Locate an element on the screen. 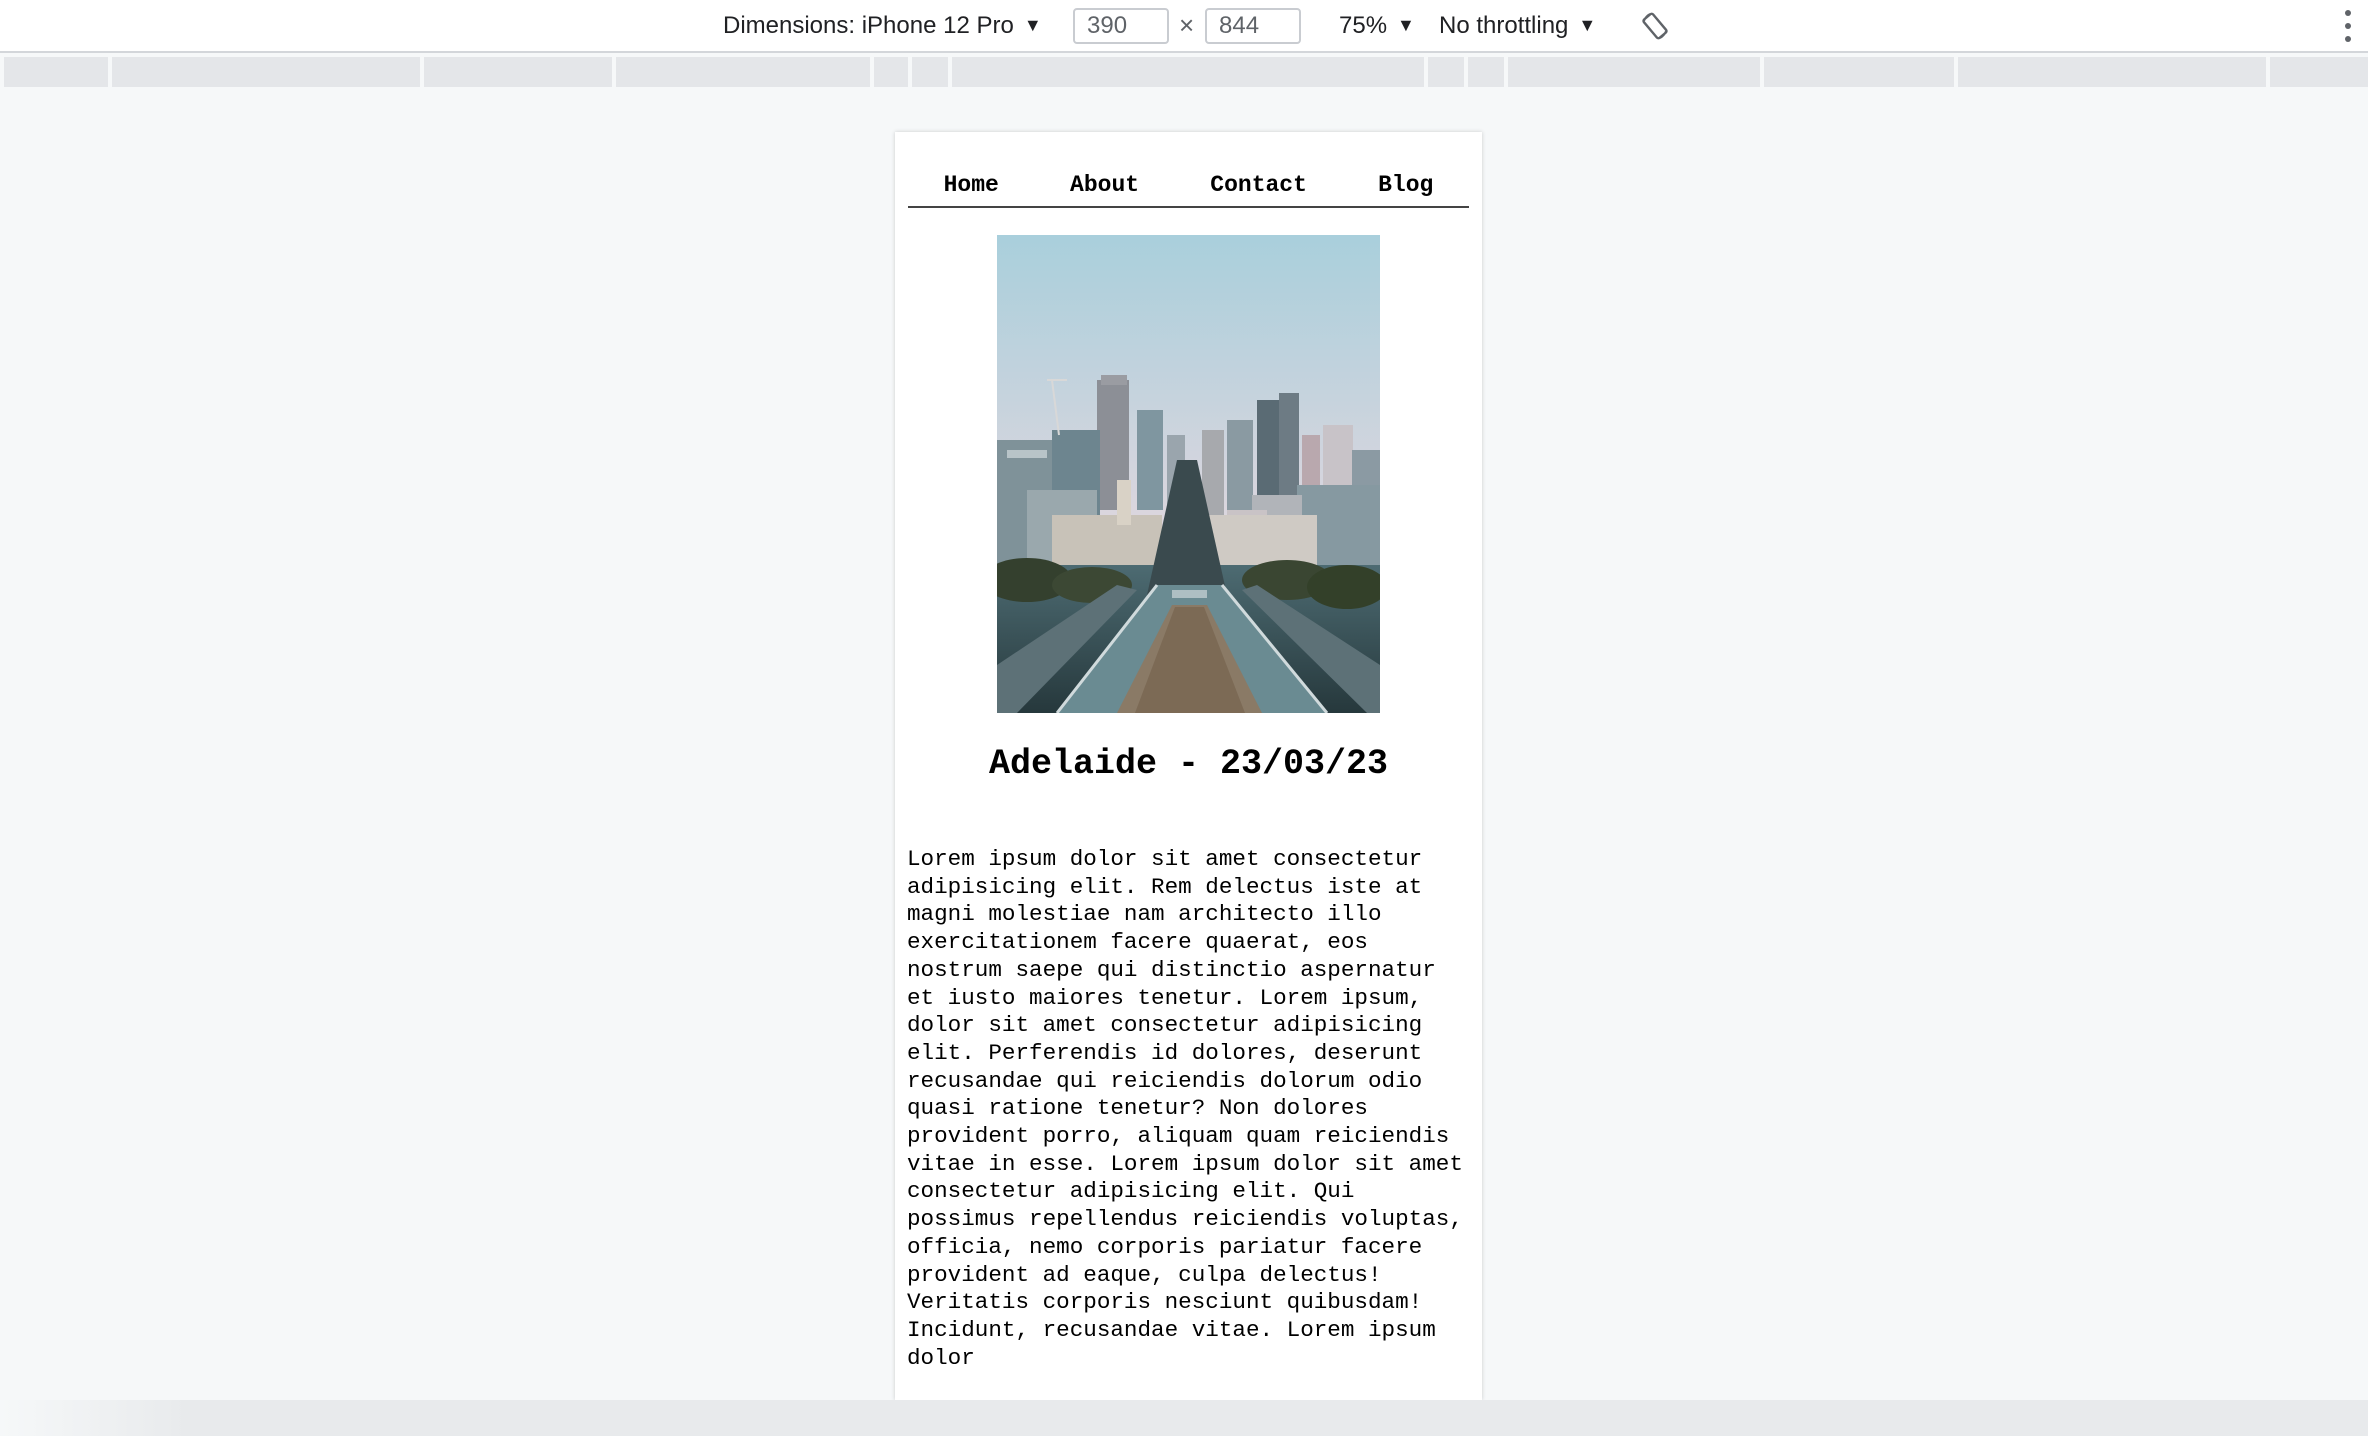 The image size is (2368, 1436). device-dimensions-dropdown: Dimensions: iPhone 12 Pro ▼ is located at coordinates (882, 25).